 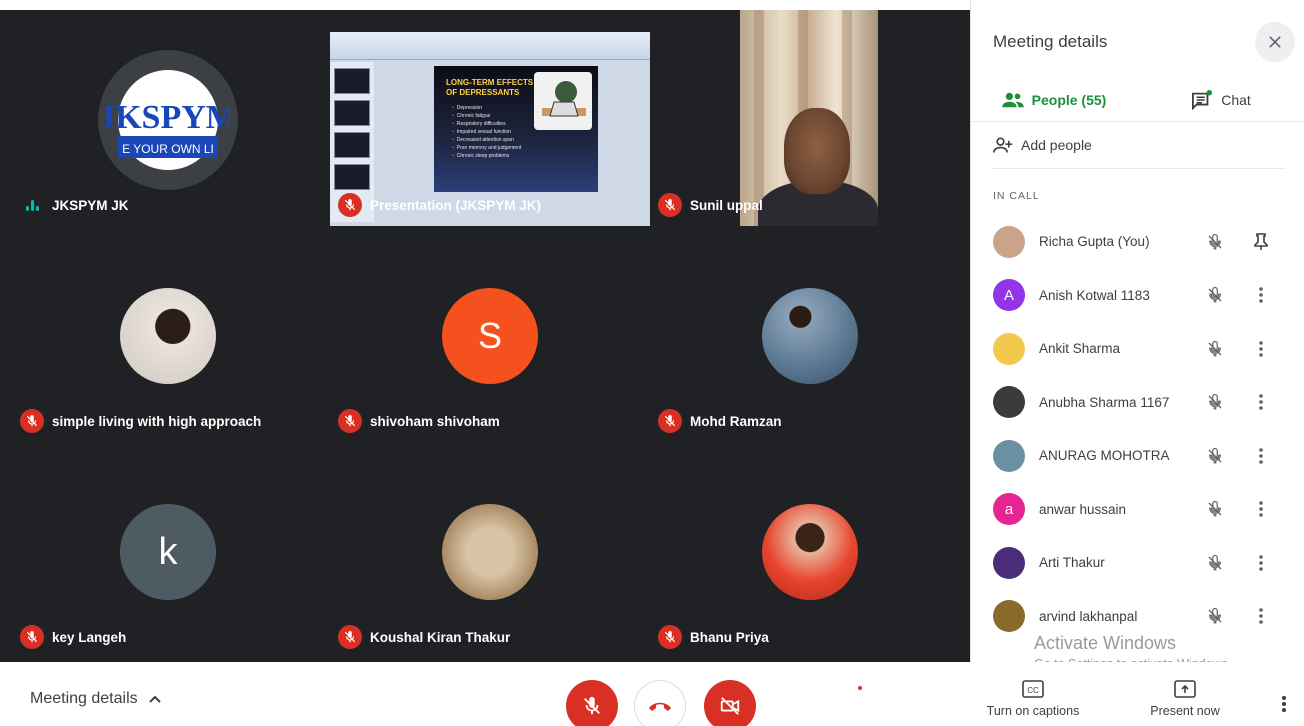 I want to click on participant-name: Sunil uppal, so click(x=726, y=205).